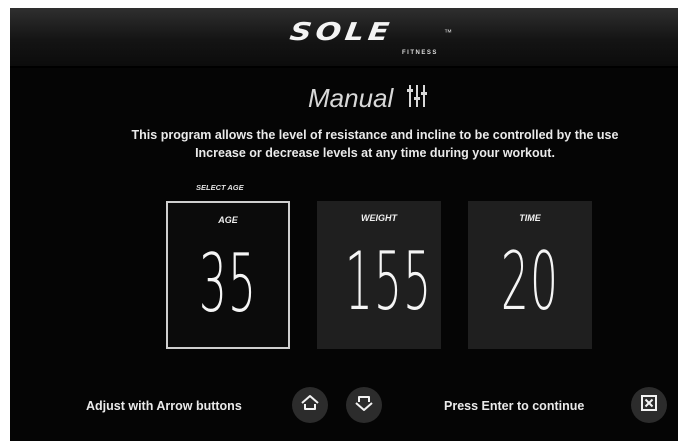  I want to click on enter-icon, so click(649, 405).